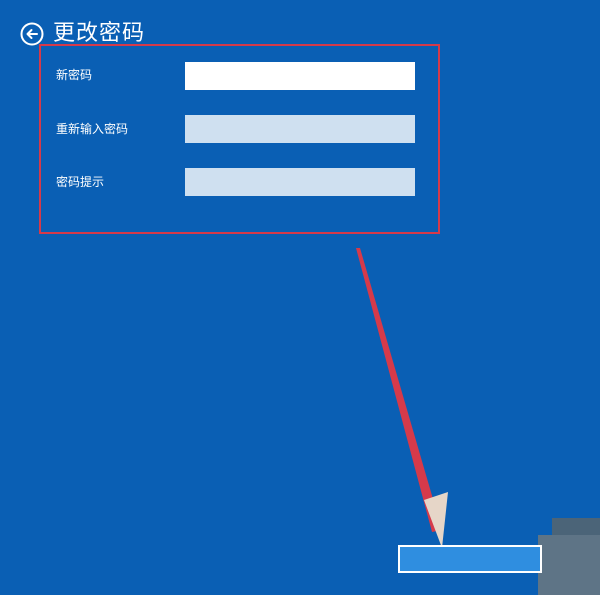 The height and width of the screenshot is (595, 600). I want to click on annotation-arrow-tip, so click(436, 520).